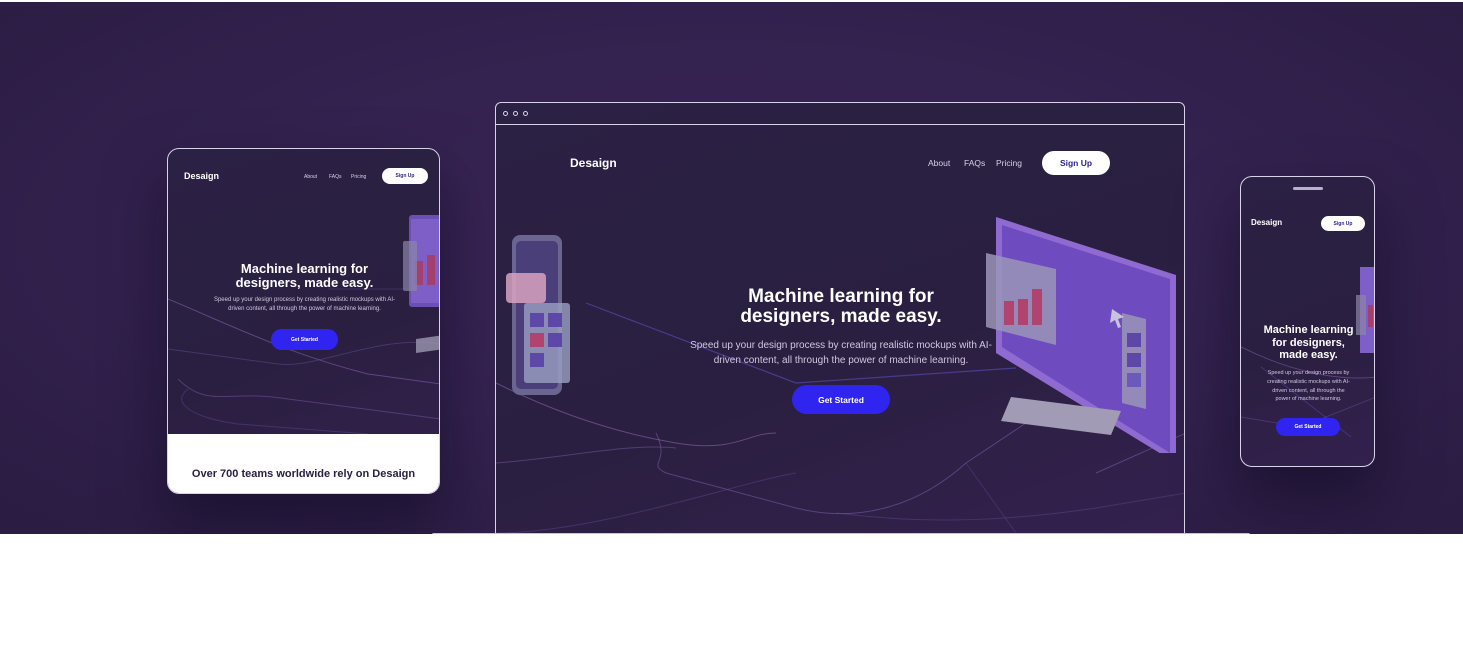 This screenshot has height=648, width=1463. I want to click on social-proof-text: Over 700 teams worldwide rely on Desaign, so click(303, 474).